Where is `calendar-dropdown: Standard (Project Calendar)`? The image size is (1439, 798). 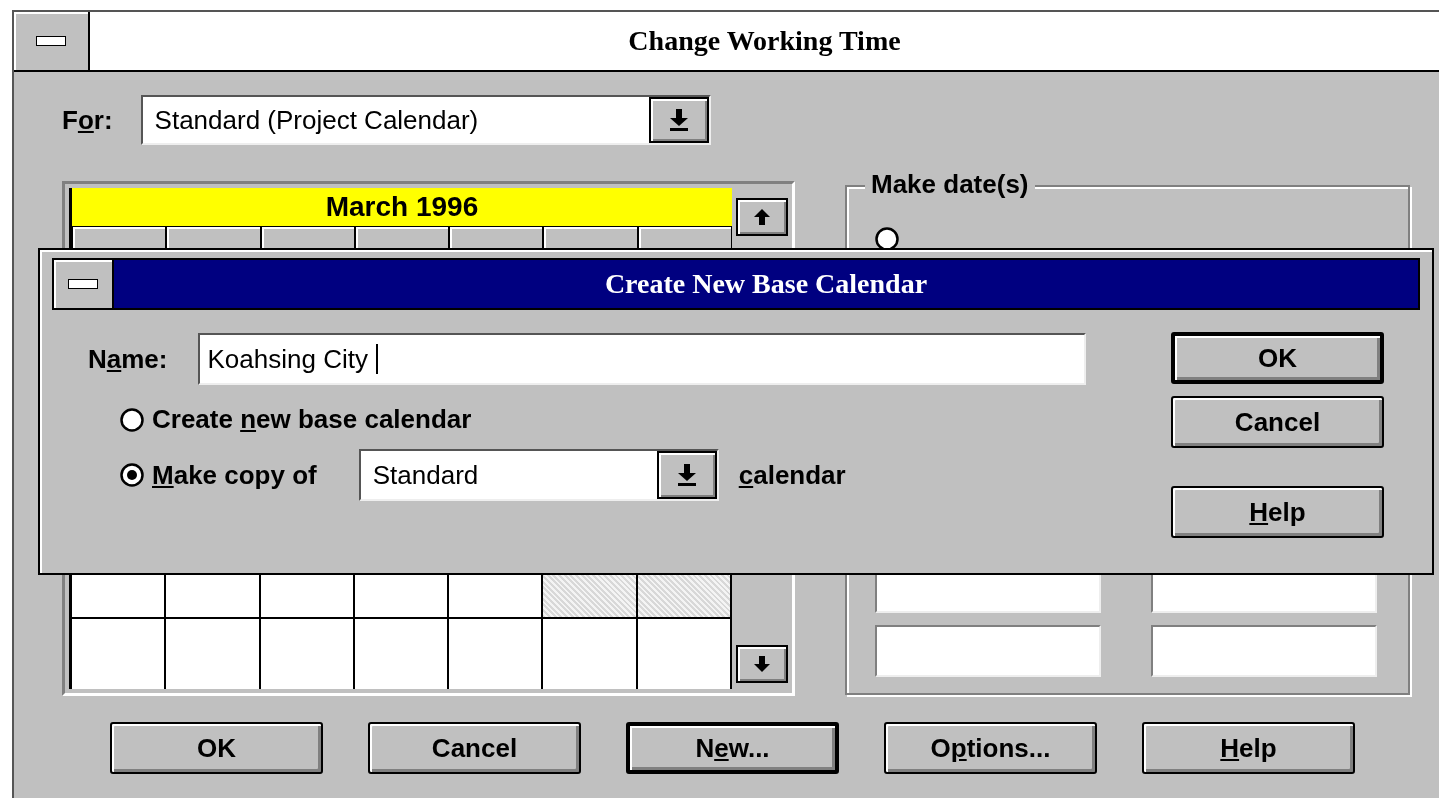 calendar-dropdown: Standard (Project Calendar) is located at coordinates (425, 120).